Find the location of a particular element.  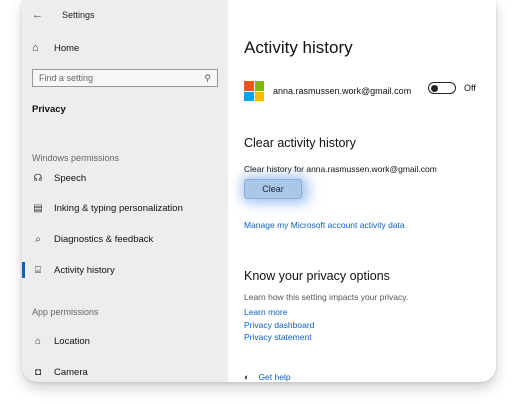

search-input: Find a setting ⚲ is located at coordinates (125, 78).